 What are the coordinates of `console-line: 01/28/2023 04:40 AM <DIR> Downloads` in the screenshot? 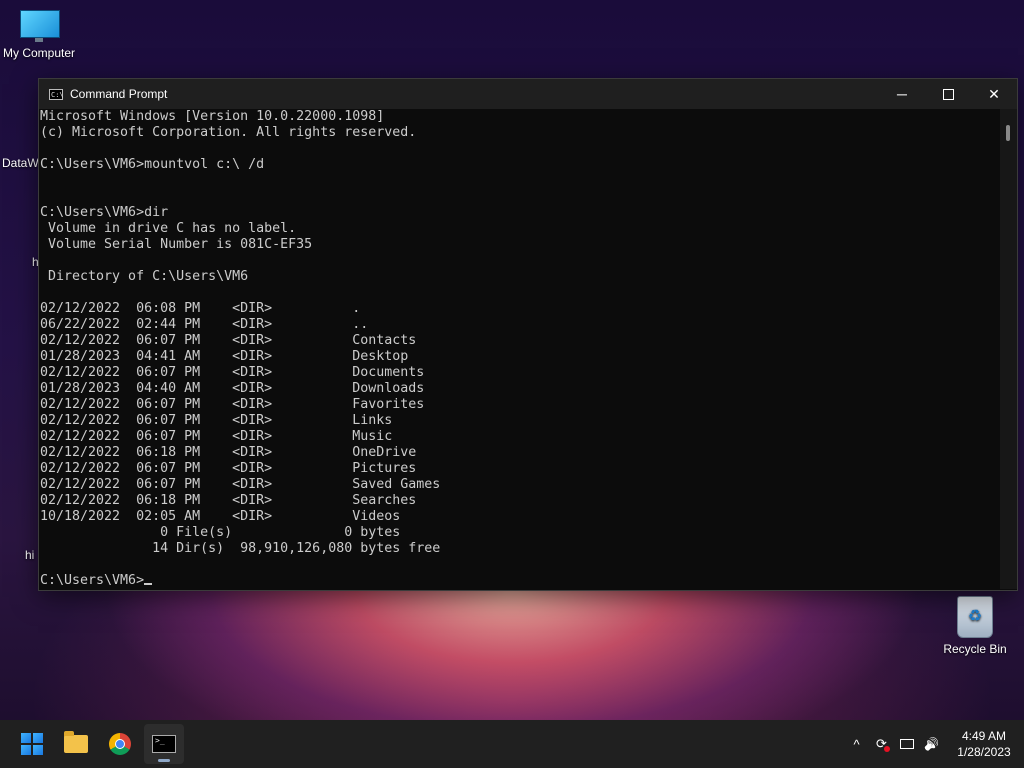 It's located at (232, 388).